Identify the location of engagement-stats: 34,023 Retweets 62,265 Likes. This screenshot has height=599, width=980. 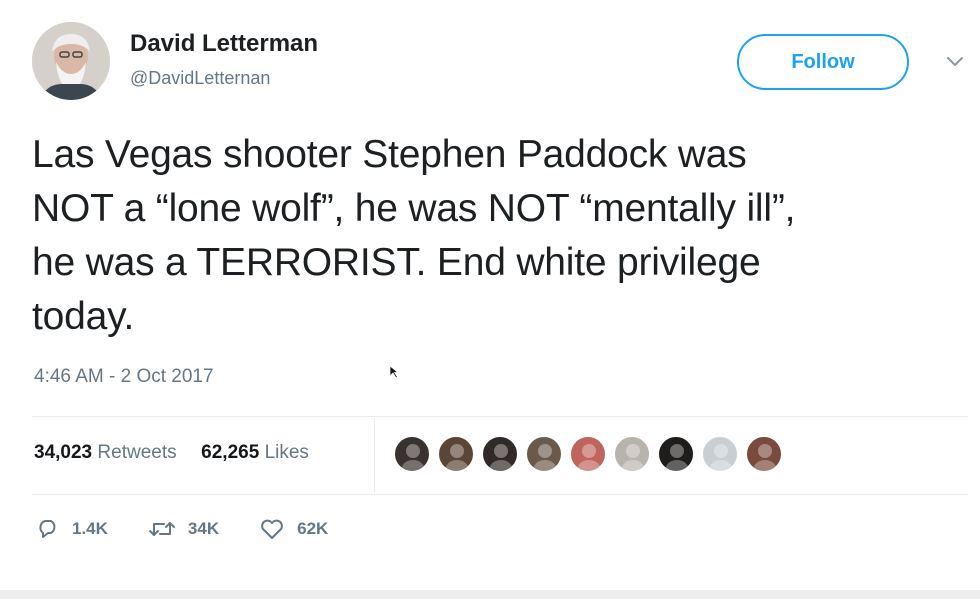
(171, 453).